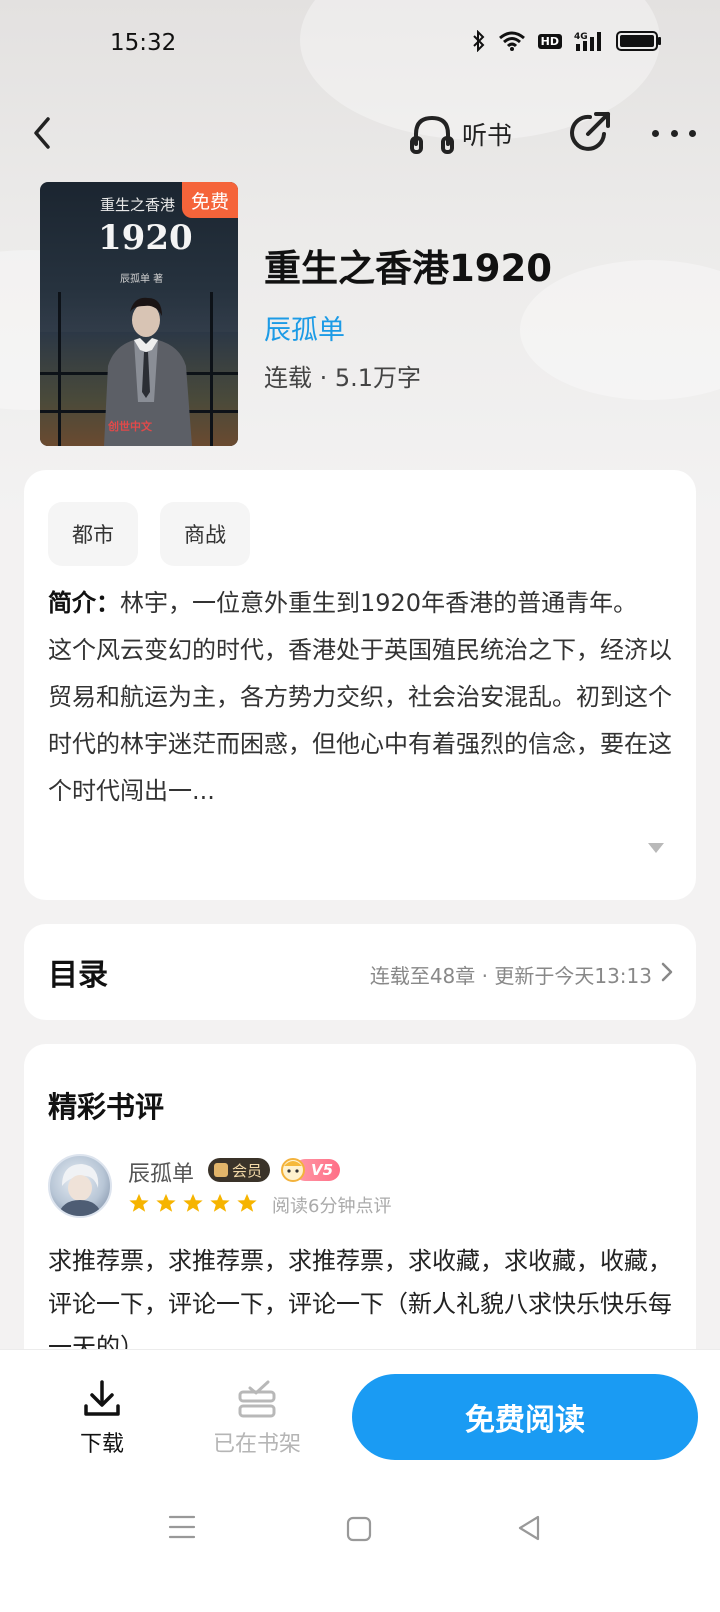 This screenshot has height=1612, width=720. I want to click on bookshelf-button: 已在书架, so click(257, 1418).